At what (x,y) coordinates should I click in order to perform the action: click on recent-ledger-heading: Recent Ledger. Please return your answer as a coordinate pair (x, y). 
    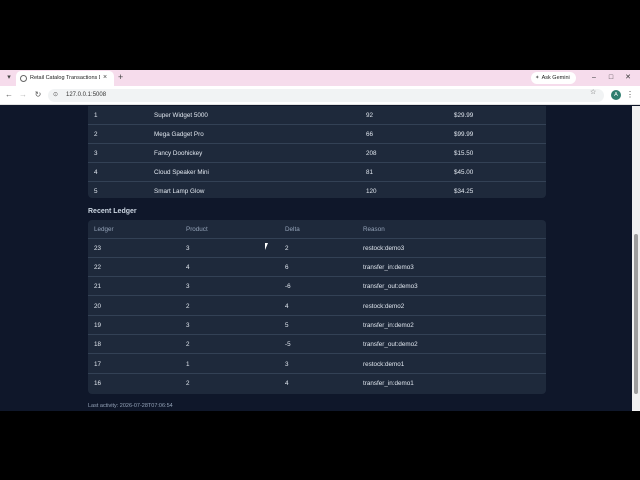
    Looking at the image, I should click on (112, 211).